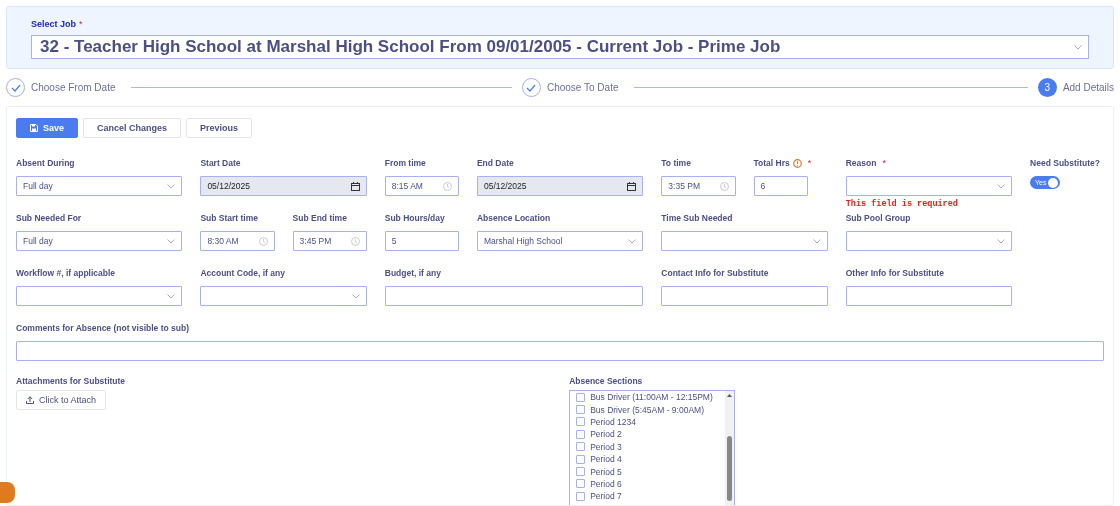 This screenshot has width=1120, height=506. Describe the element at coordinates (606, 434) in the screenshot. I see `section-label: Period 2` at that location.